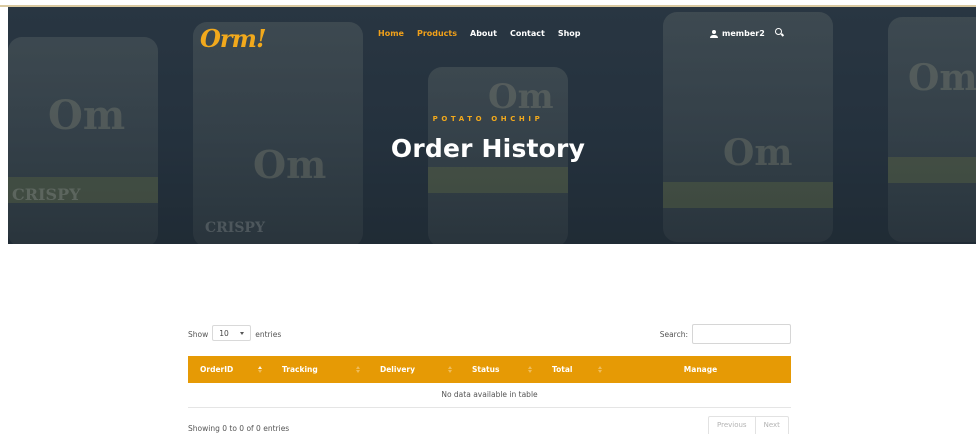 The width and height of the screenshot is (976, 434). What do you see at coordinates (489, 334) in the screenshot?
I see `table-controls: Show 10 entries Search:` at bounding box center [489, 334].